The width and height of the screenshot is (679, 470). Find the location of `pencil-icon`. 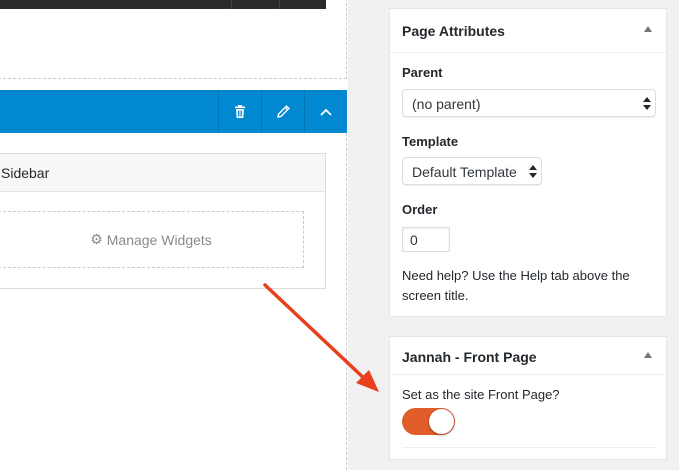

pencil-icon is located at coordinates (283, 111).